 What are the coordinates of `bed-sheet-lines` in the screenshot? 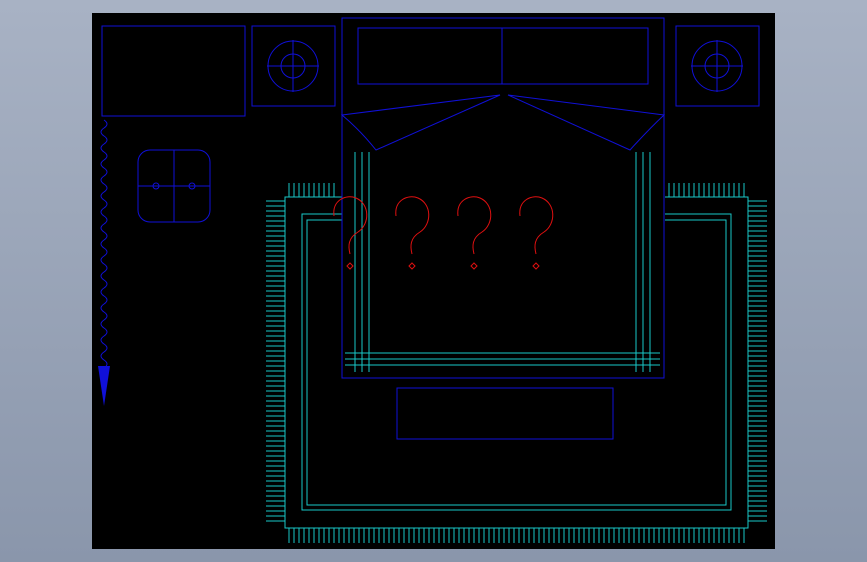 It's located at (502, 262).